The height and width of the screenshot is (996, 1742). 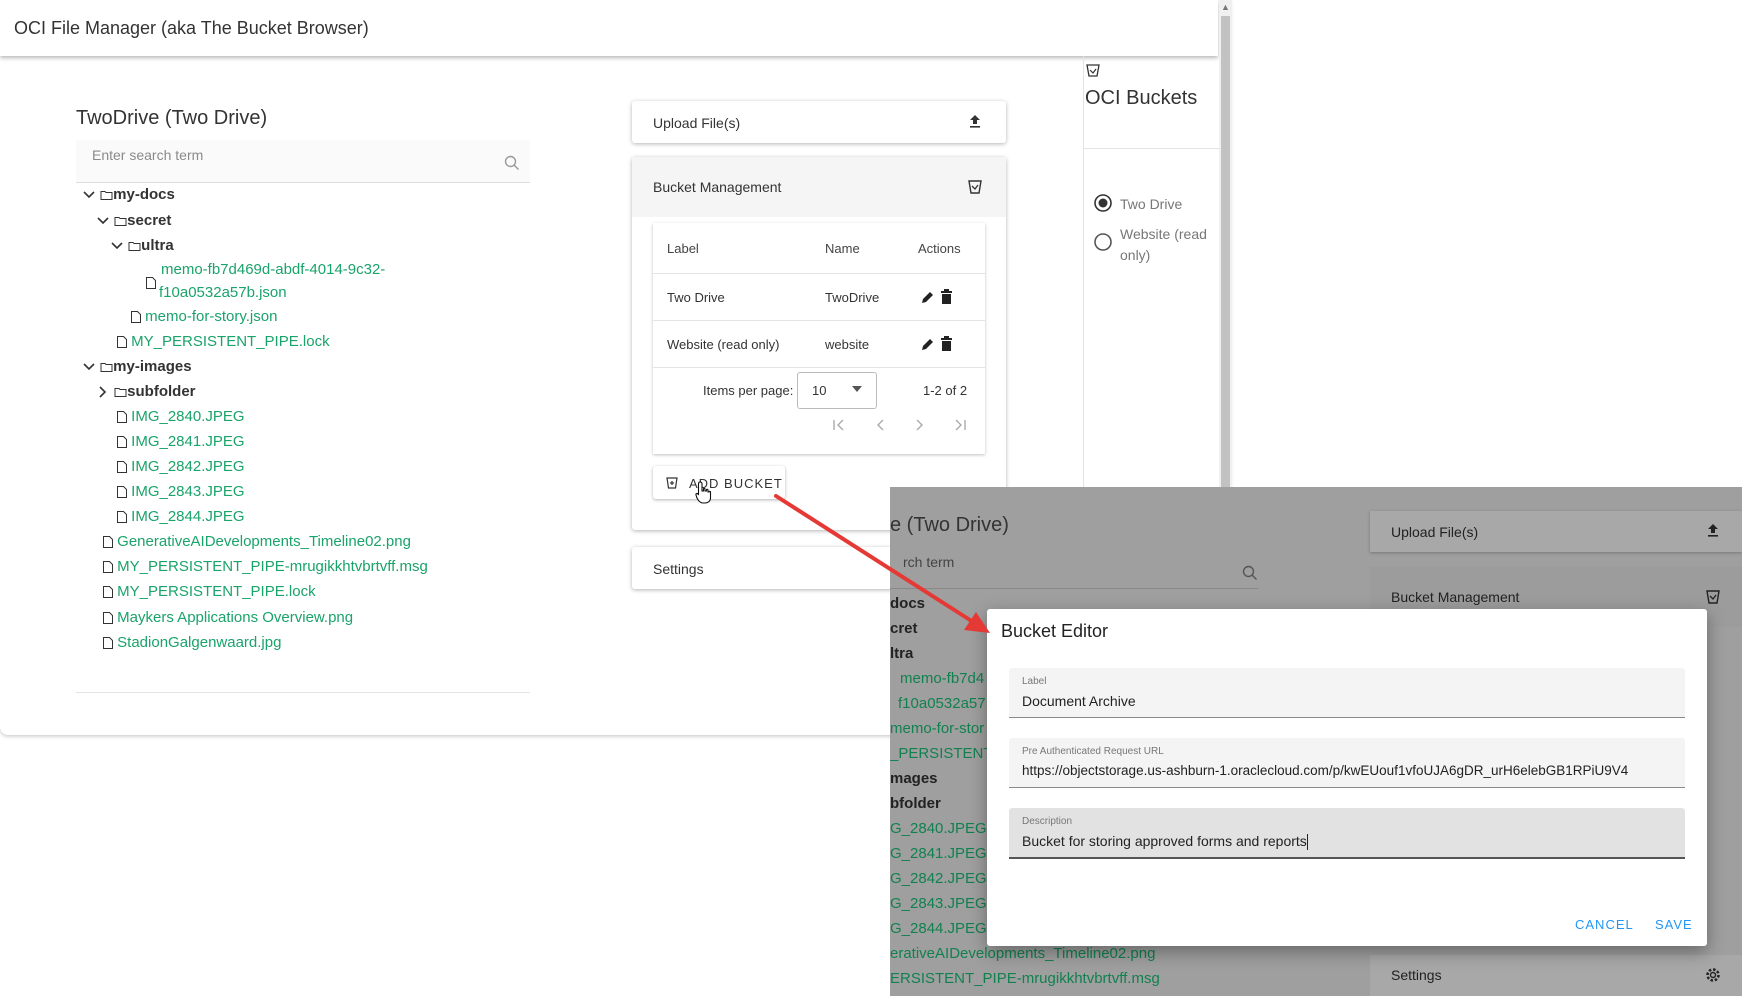 I want to click on file-label: Maykers Applications Overview.png, so click(x=235, y=617).